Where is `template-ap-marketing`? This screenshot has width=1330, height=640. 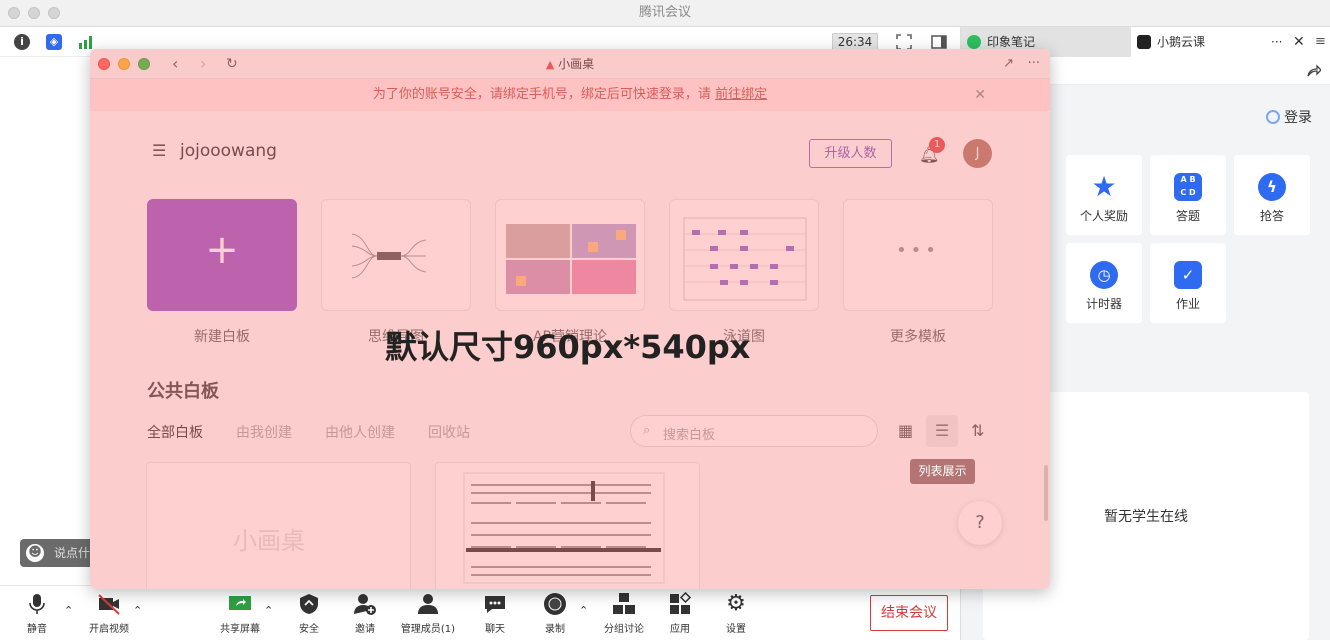
template-ap-marketing is located at coordinates (570, 255).